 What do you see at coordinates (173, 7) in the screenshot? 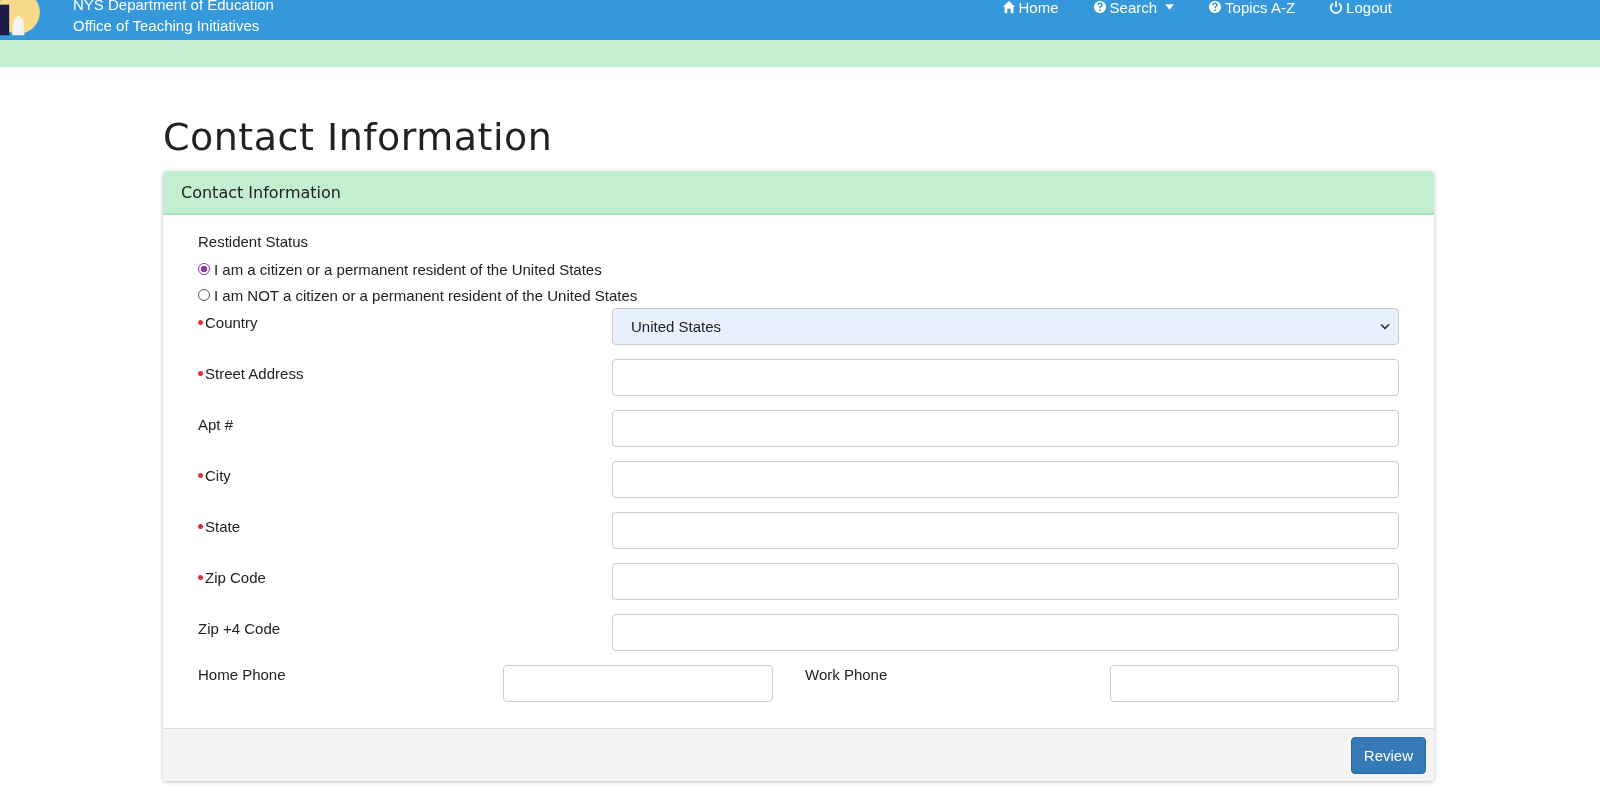
I see `agency-name: NYS Department of Education` at bounding box center [173, 7].